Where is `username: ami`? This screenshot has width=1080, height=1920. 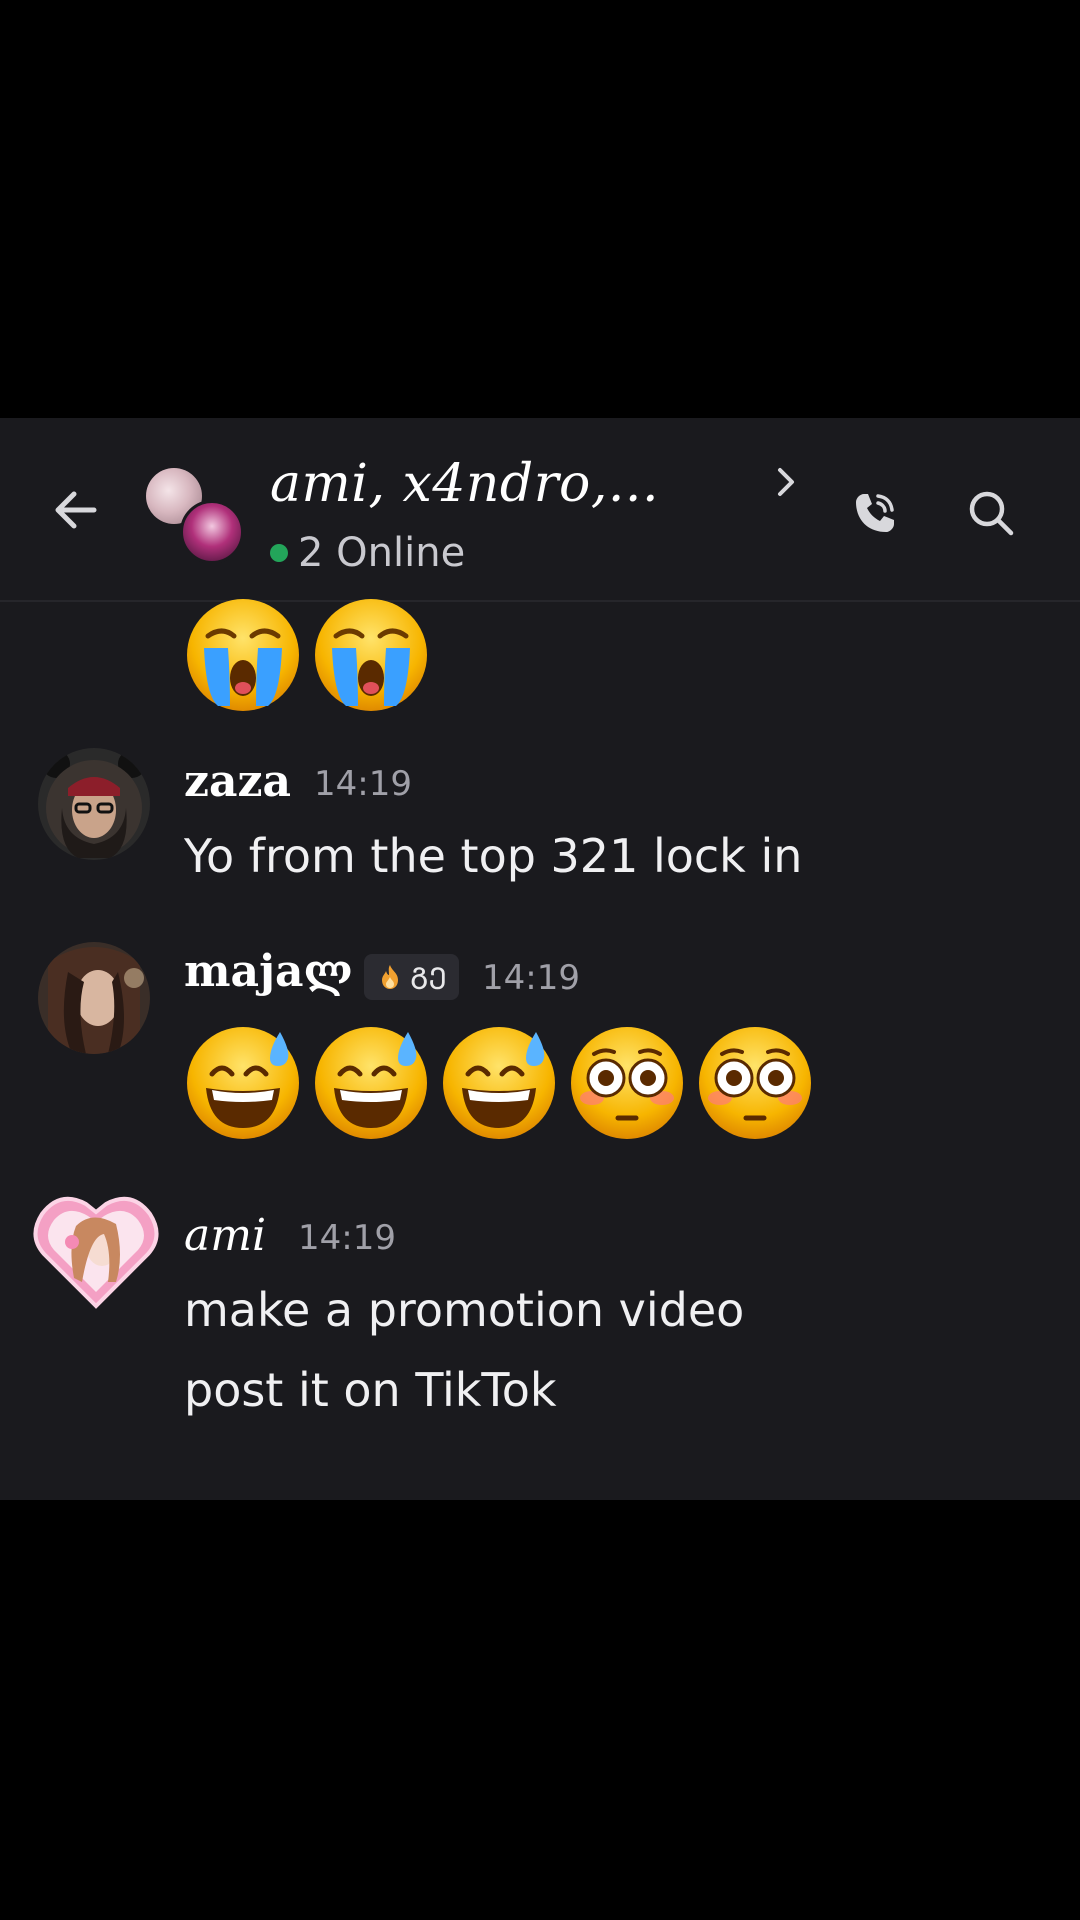
username: ami is located at coordinates (225, 1235).